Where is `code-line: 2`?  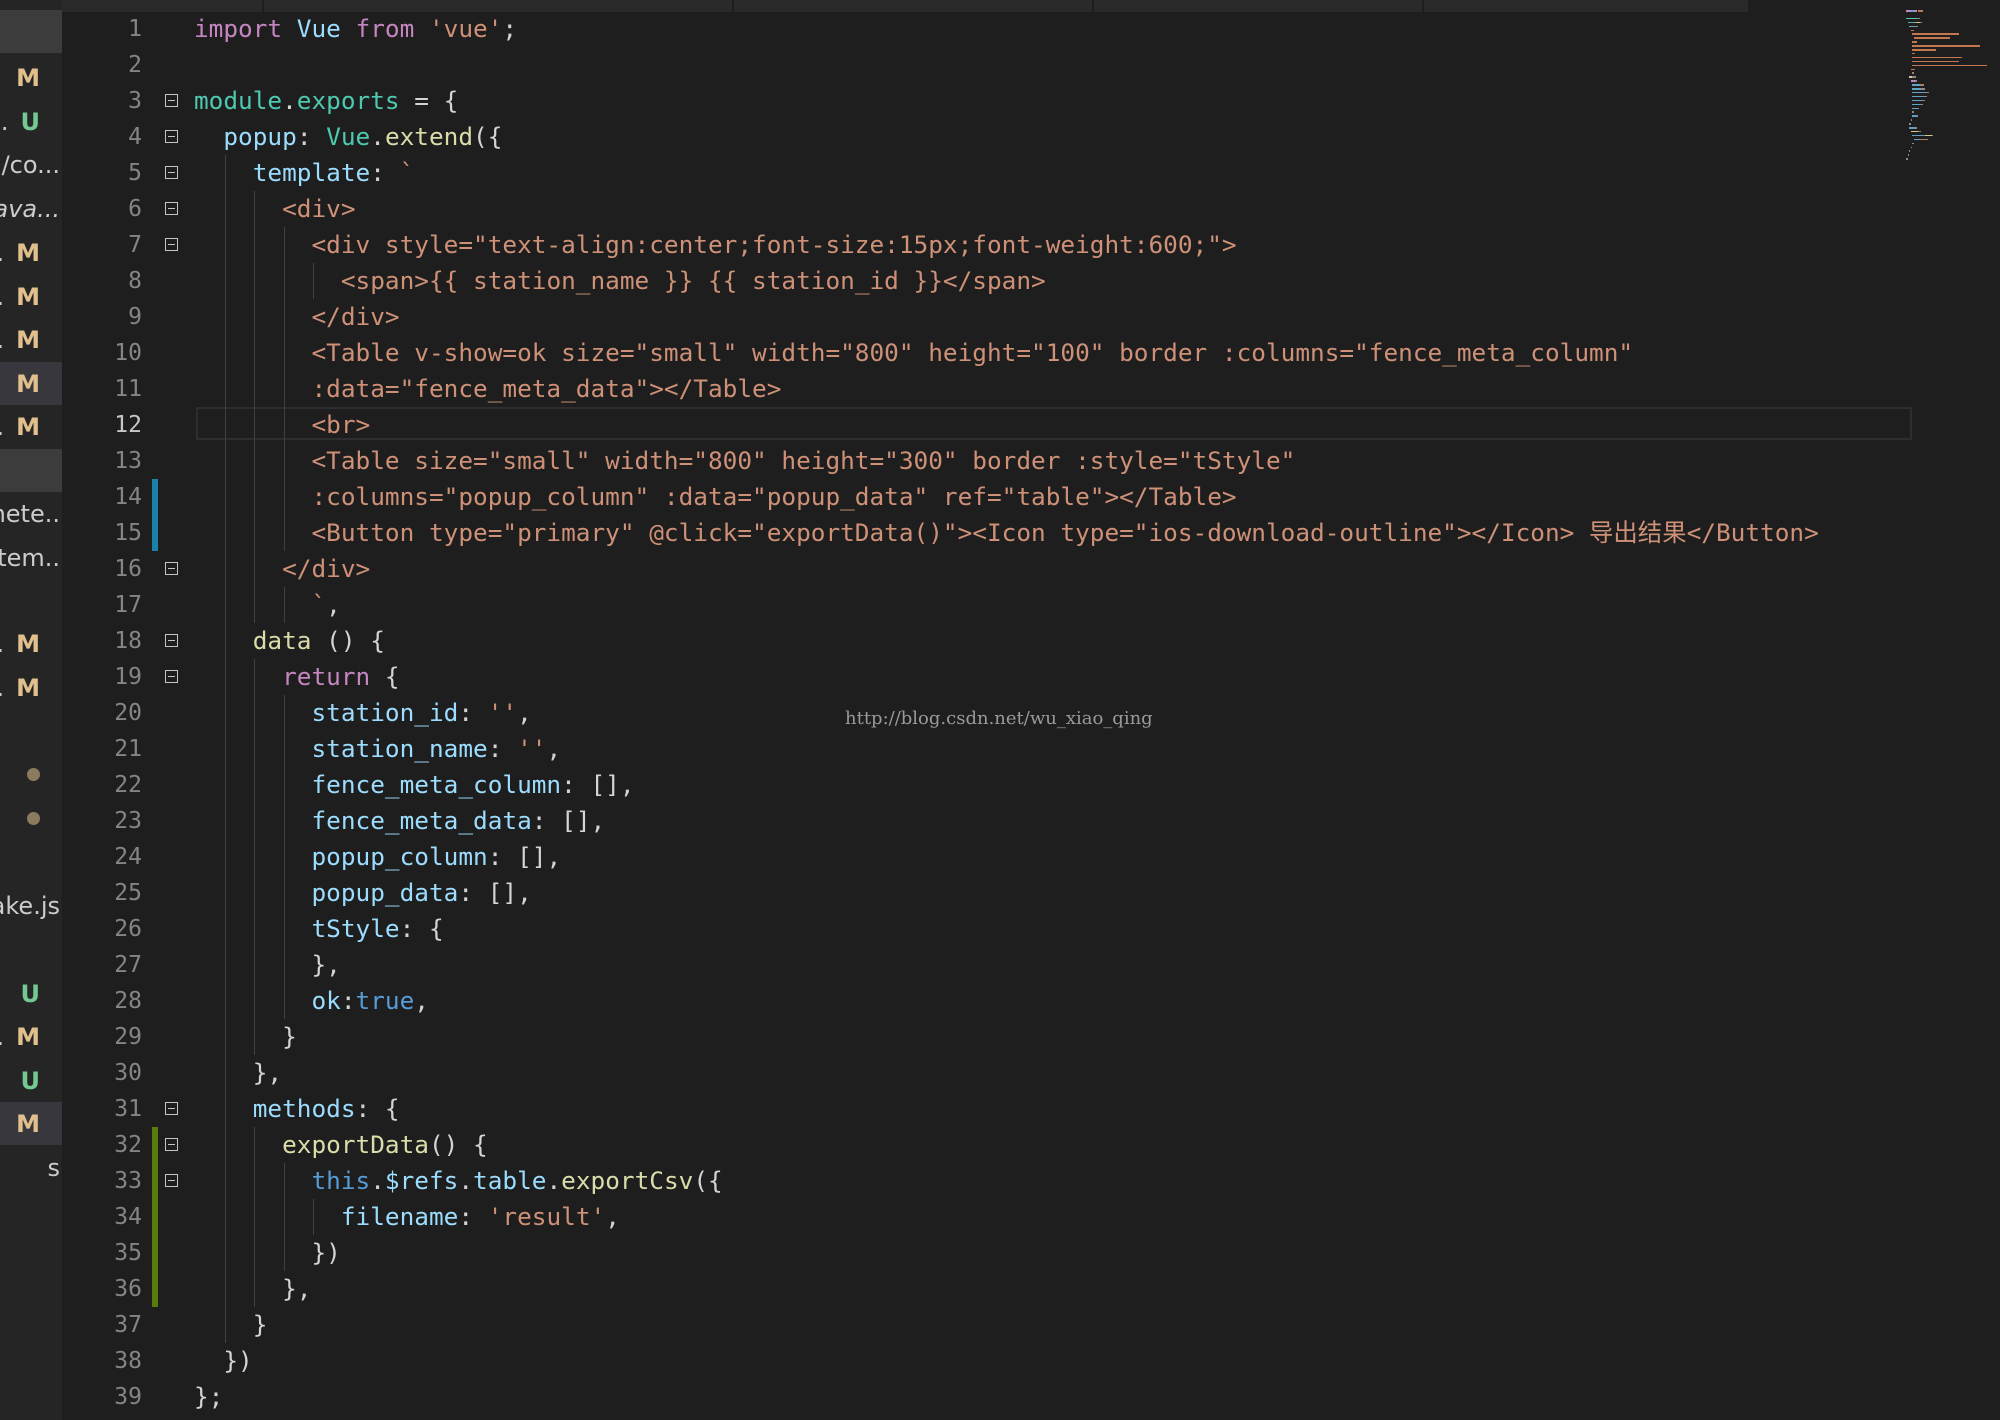
code-line: 2 is located at coordinates (1031, 65).